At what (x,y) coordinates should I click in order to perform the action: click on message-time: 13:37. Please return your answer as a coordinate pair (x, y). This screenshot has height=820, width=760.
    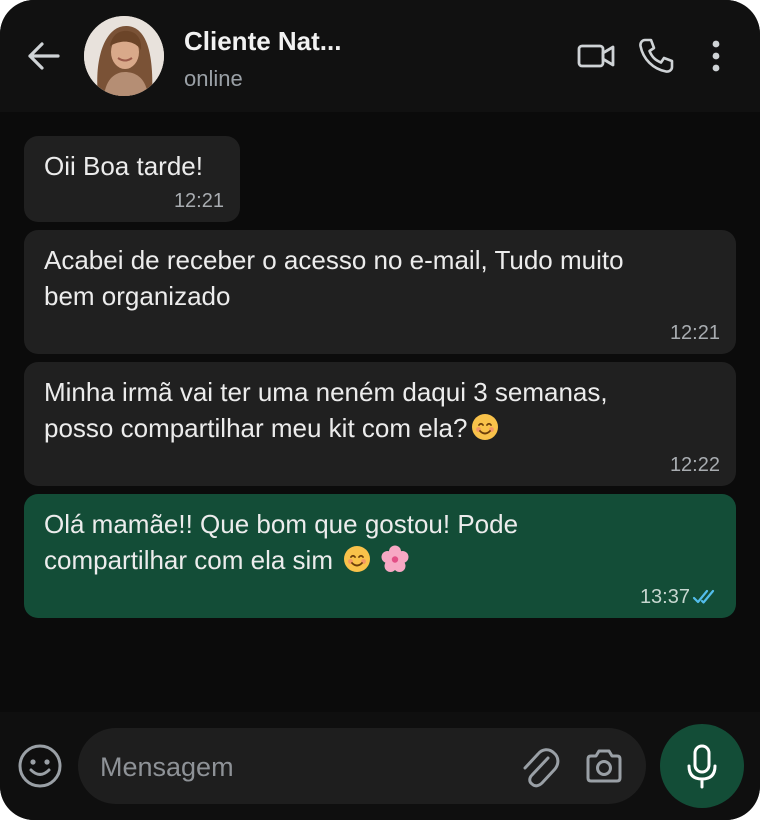
    Looking at the image, I should click on (664, 597).